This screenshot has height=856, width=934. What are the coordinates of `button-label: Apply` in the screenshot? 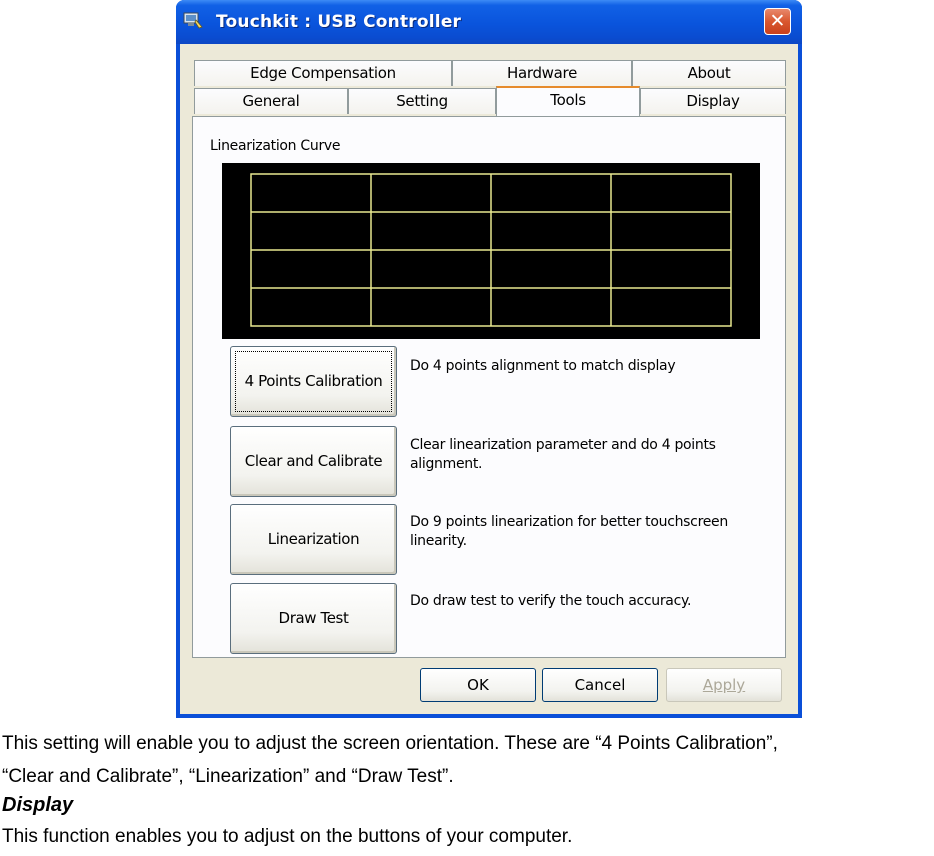 It's located at (724, 685).